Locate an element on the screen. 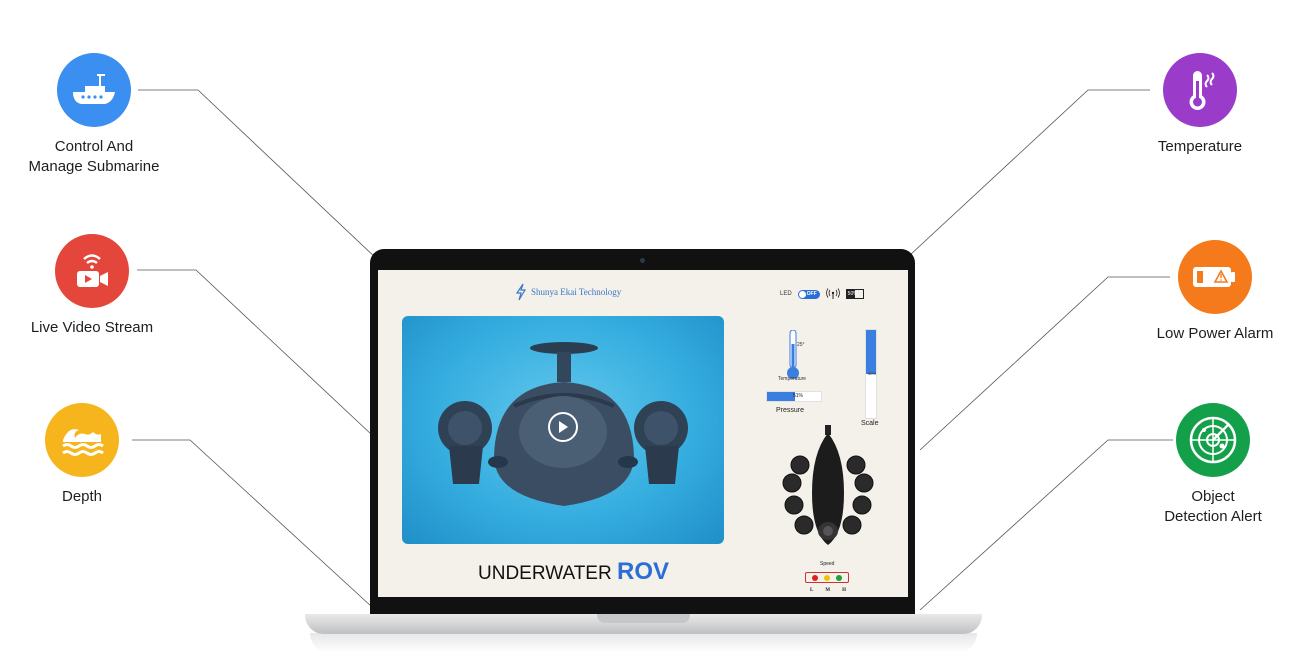 The height and width of the screenshot is (655, 1296). pressure-bar: 51% is located at coordinates (794, 396).